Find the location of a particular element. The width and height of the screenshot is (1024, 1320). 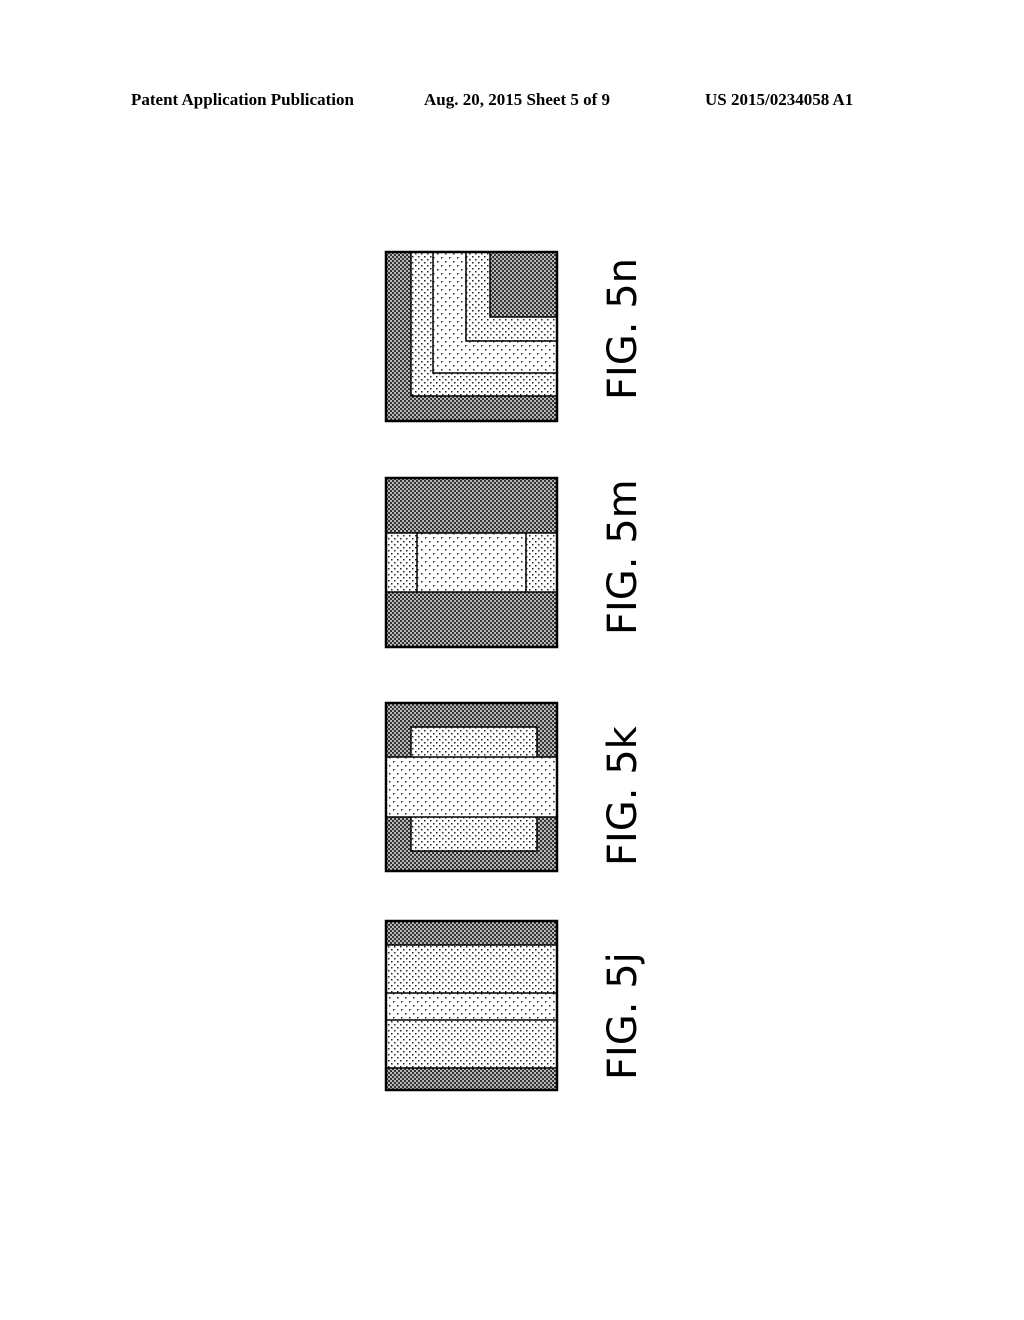

fig5k-middle-band is located at coordinates (471, 787).